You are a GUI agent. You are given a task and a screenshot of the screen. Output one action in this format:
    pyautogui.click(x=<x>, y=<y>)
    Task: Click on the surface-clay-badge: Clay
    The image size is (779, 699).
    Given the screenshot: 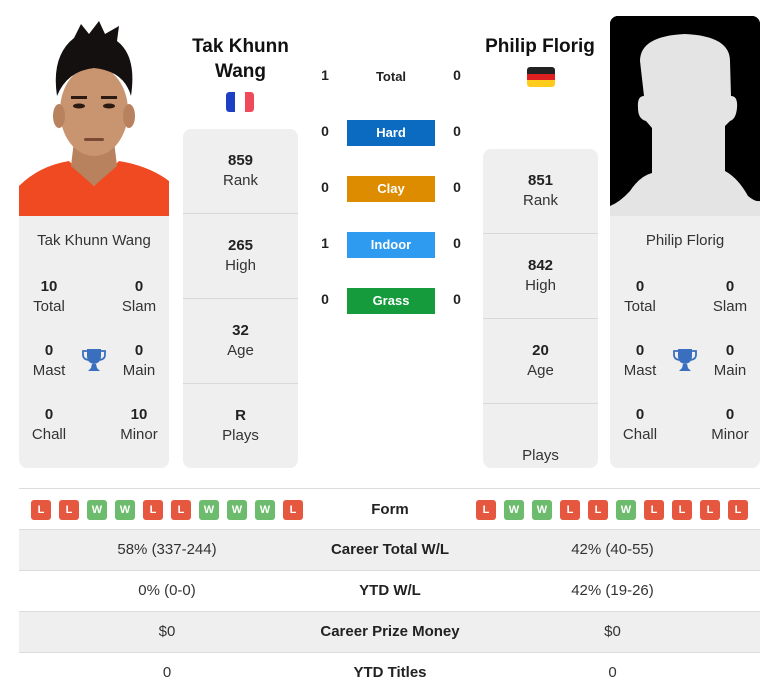 What is the action you would take?
    pyautogui.click(x=391, y=189)
    